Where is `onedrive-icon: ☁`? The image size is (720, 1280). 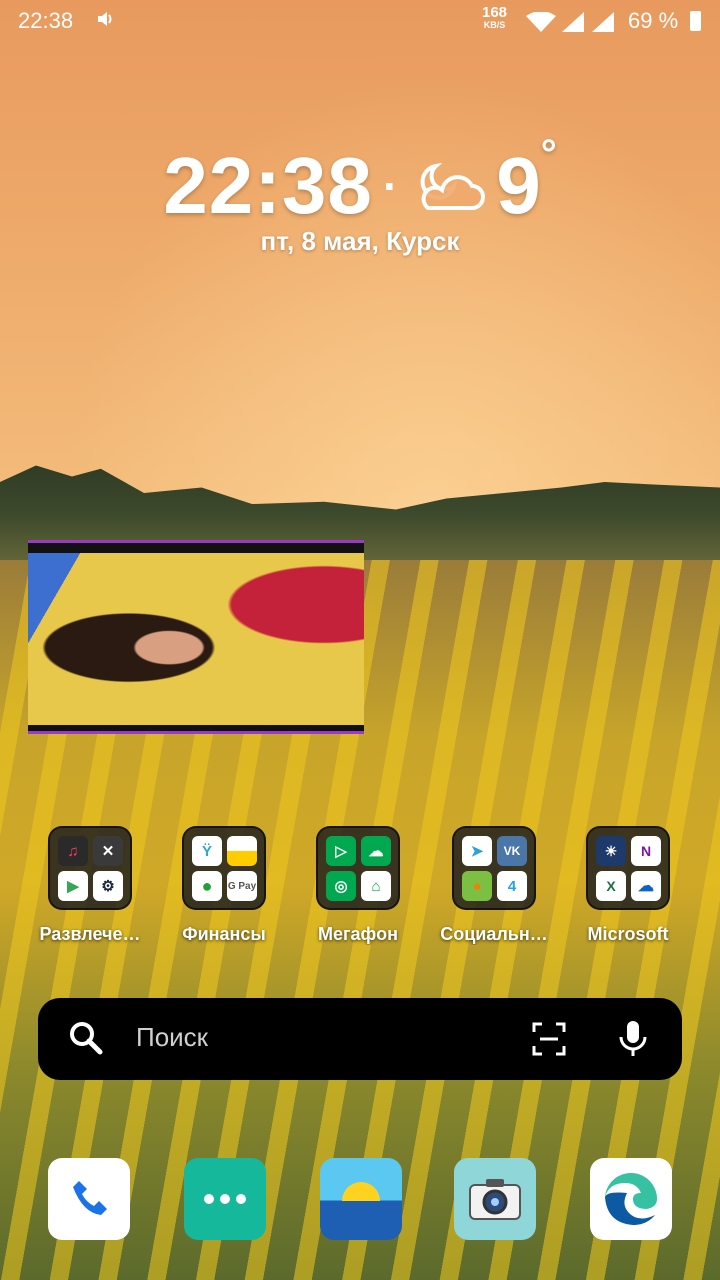 onedrive-icon: ☁ is located at coordinates (646, 886).